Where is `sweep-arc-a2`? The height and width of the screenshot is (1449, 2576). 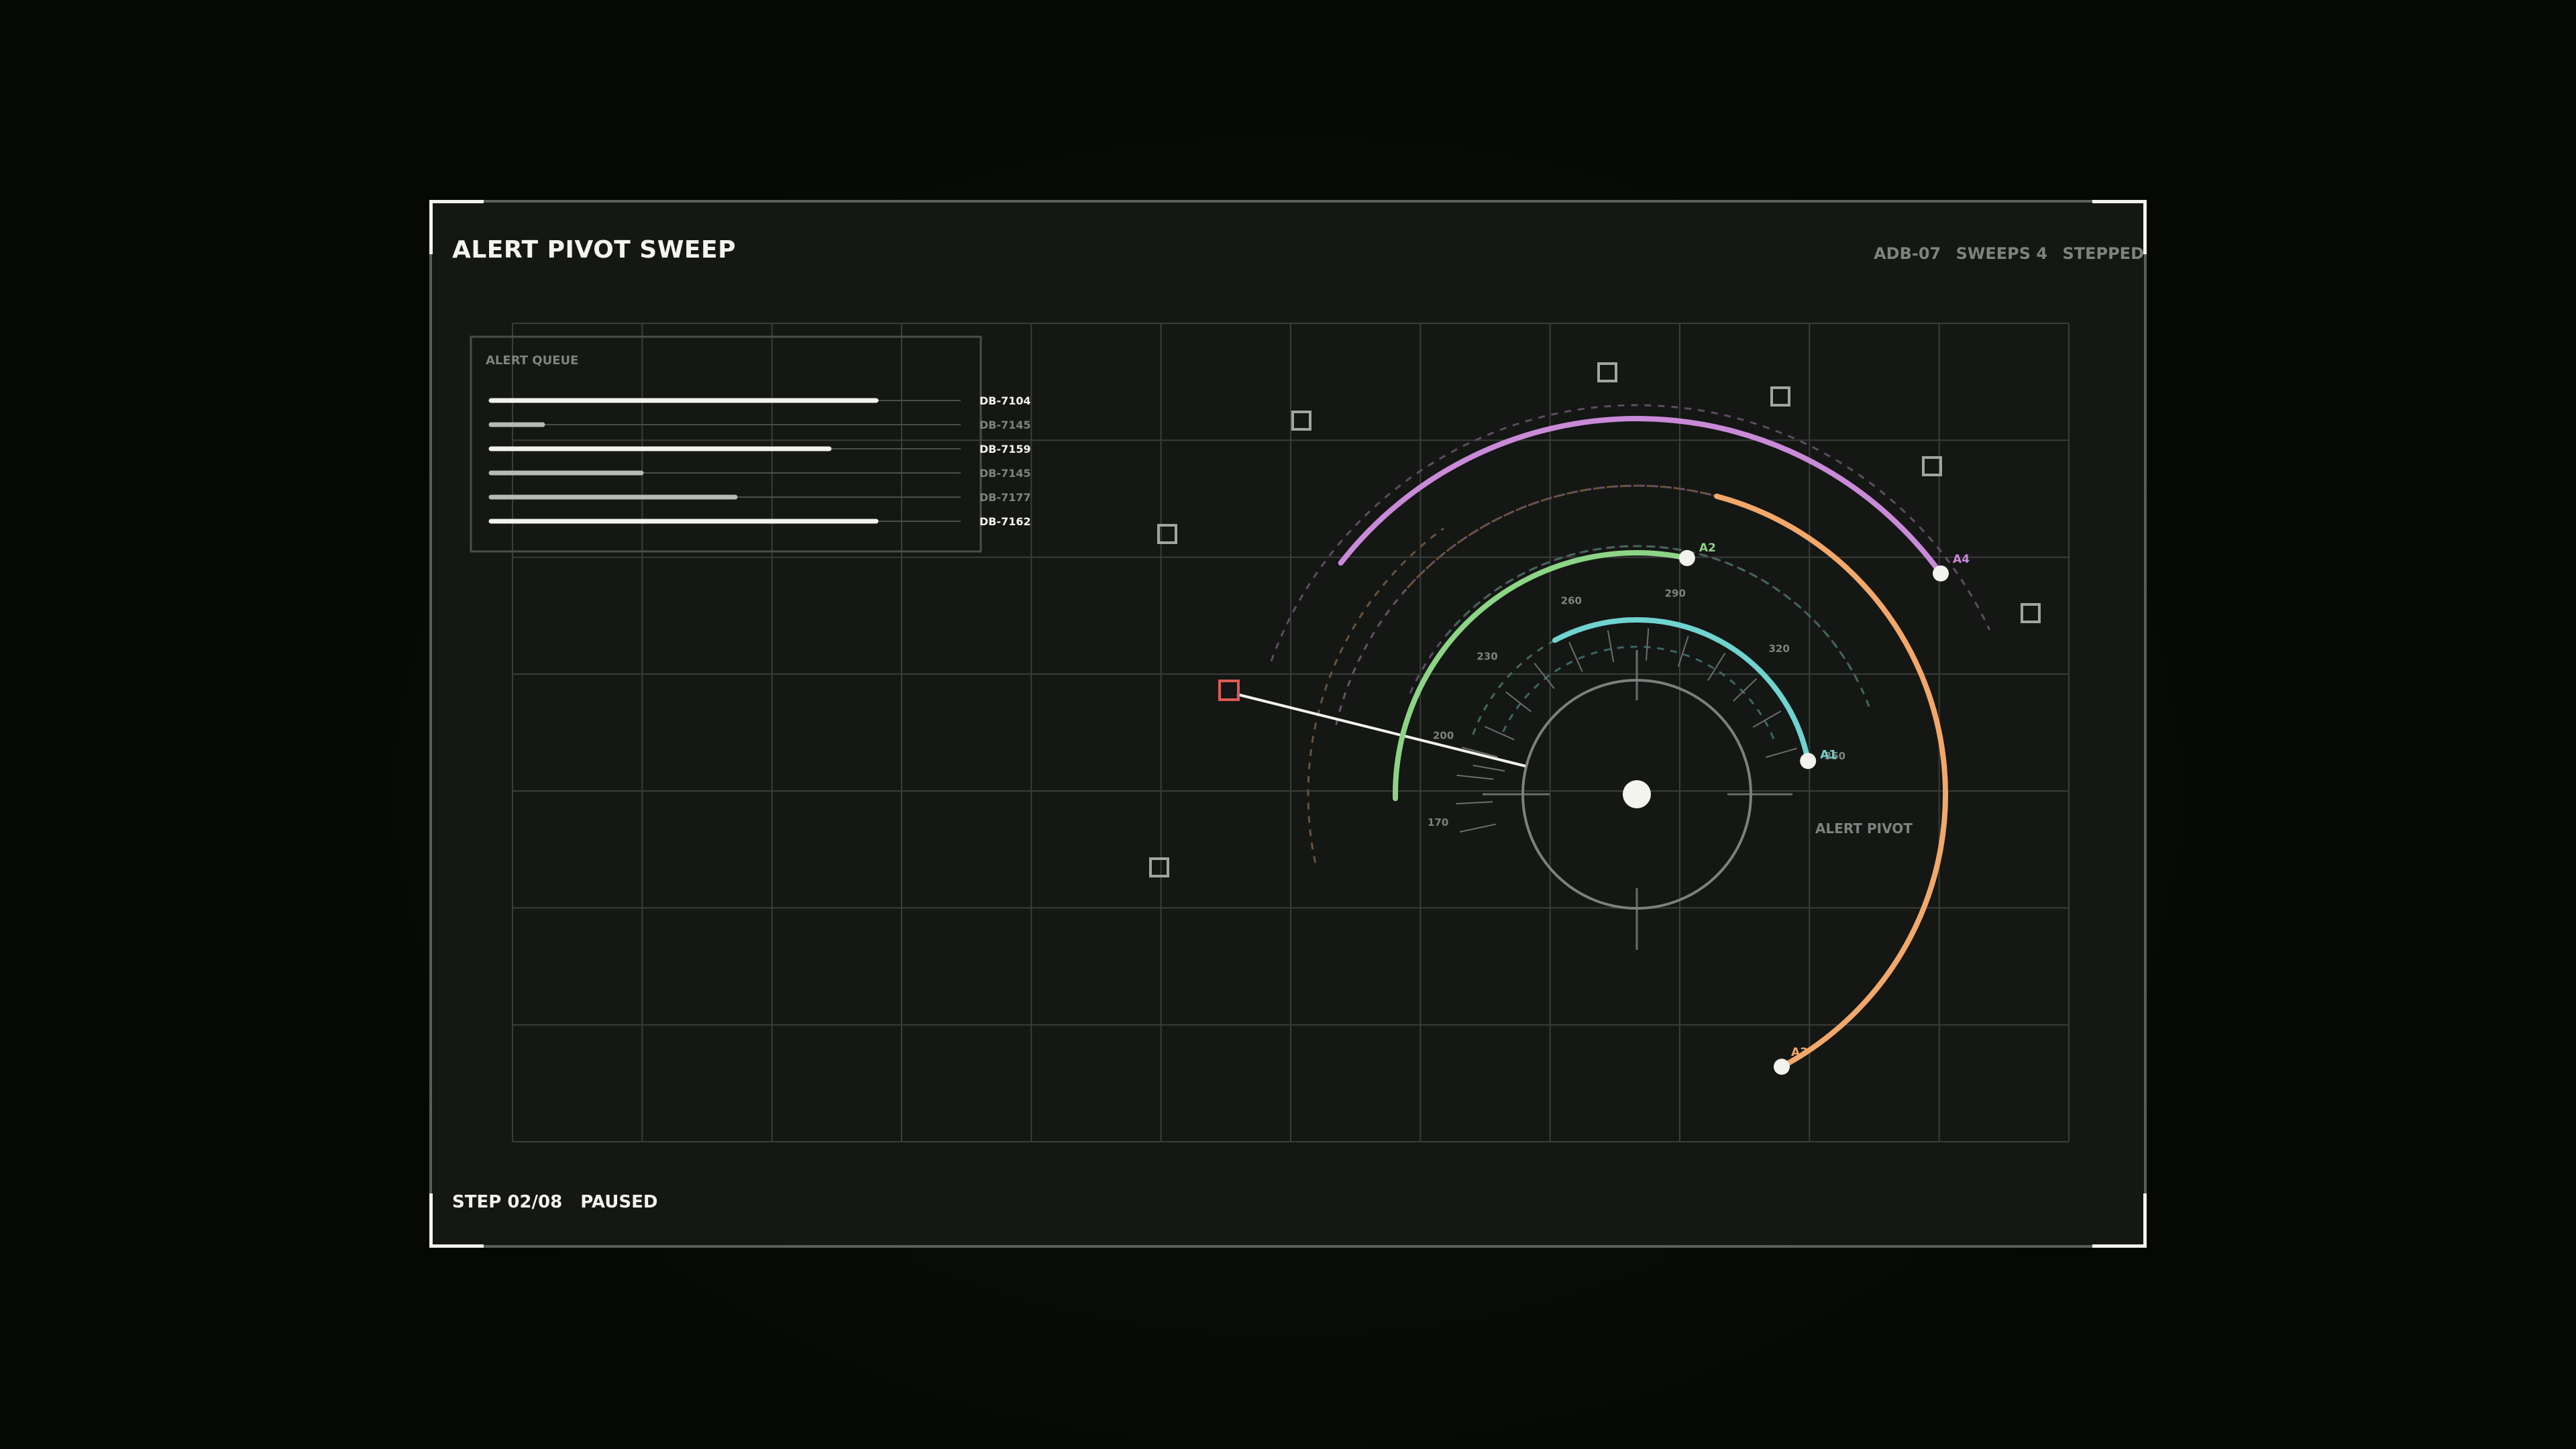
sweep-arc-a2 is located at coordinates (1541, 676).